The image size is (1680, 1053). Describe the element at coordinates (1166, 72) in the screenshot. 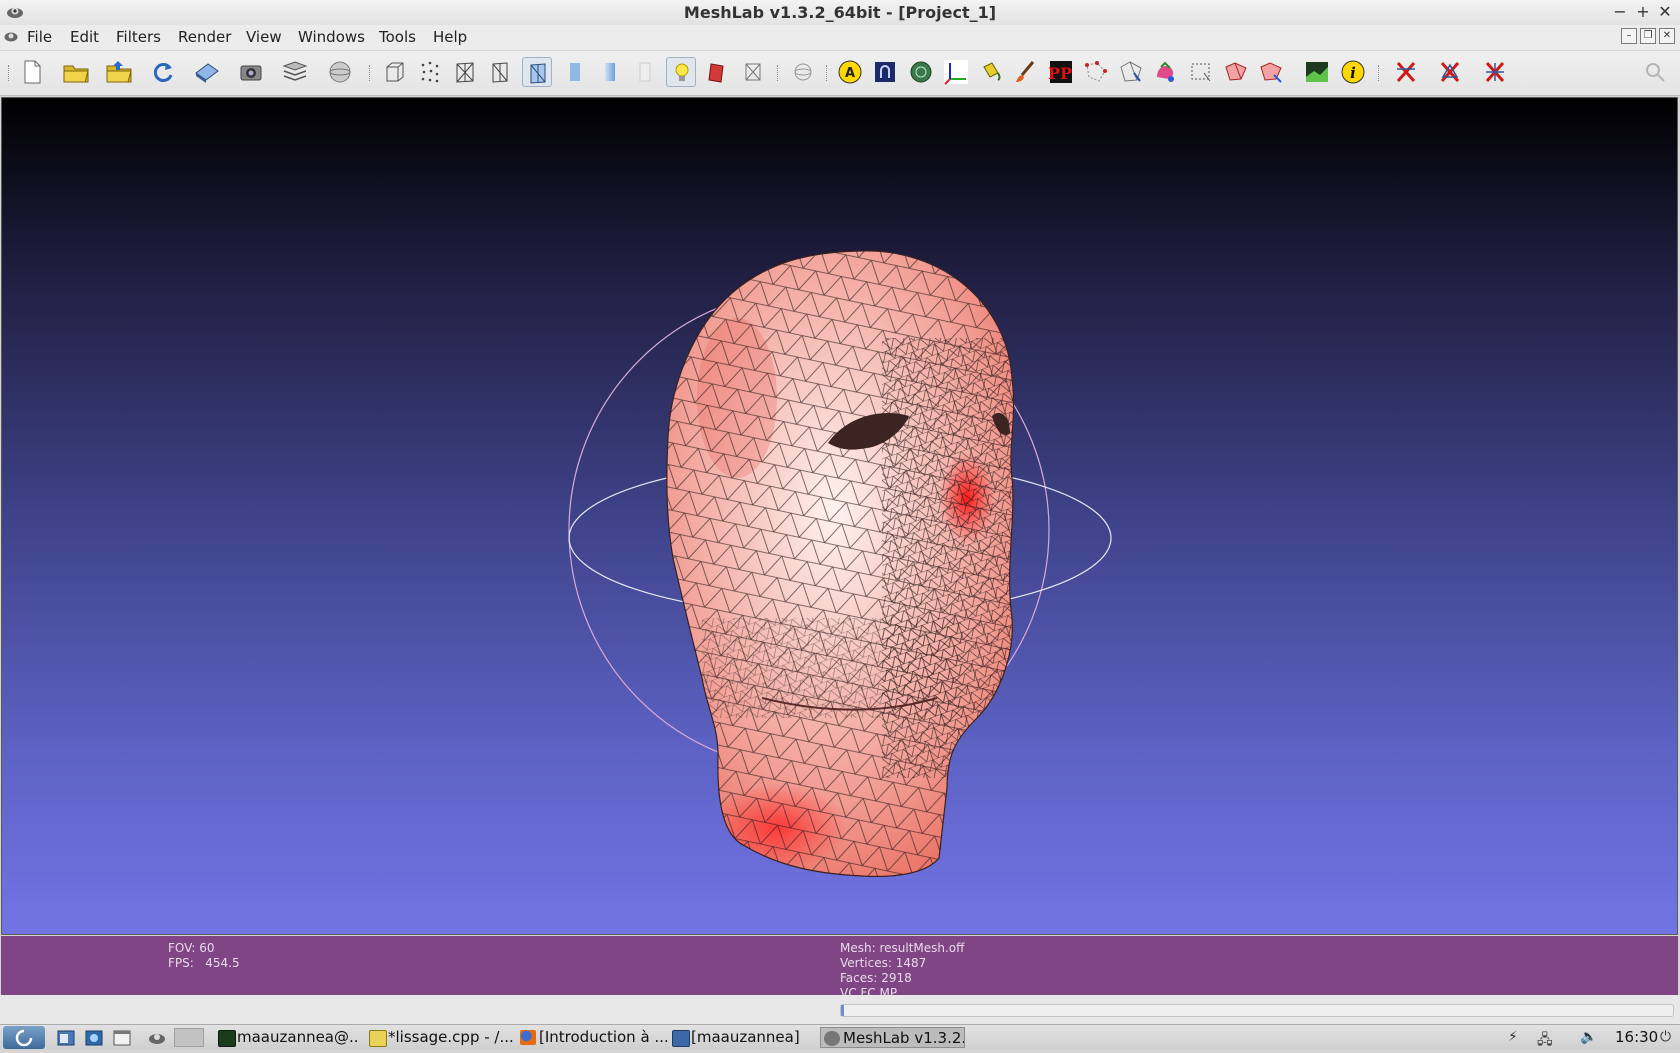

I see `z-painting-icon` at that location.